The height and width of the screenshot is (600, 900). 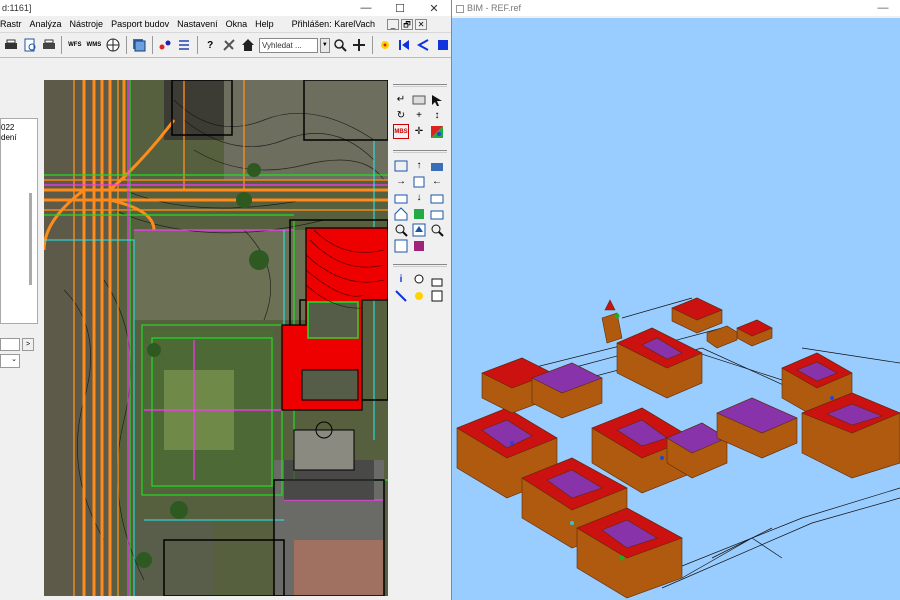 I want to click on layers-panel: 022 dení > ⌄, so click(x=20, y=340).